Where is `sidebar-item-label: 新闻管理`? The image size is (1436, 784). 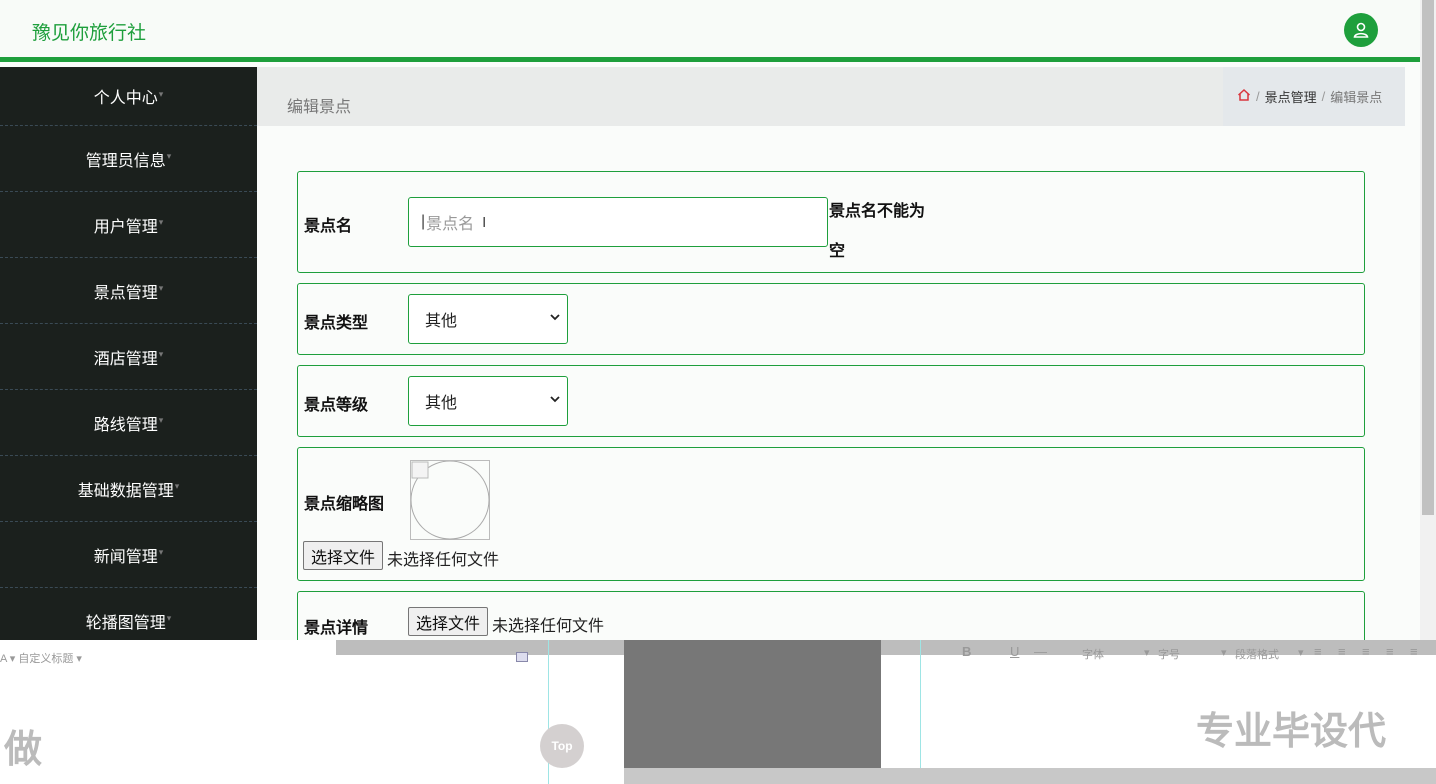 sidebar-item-label: 新闻管理 is located at coordinates (125, 557).